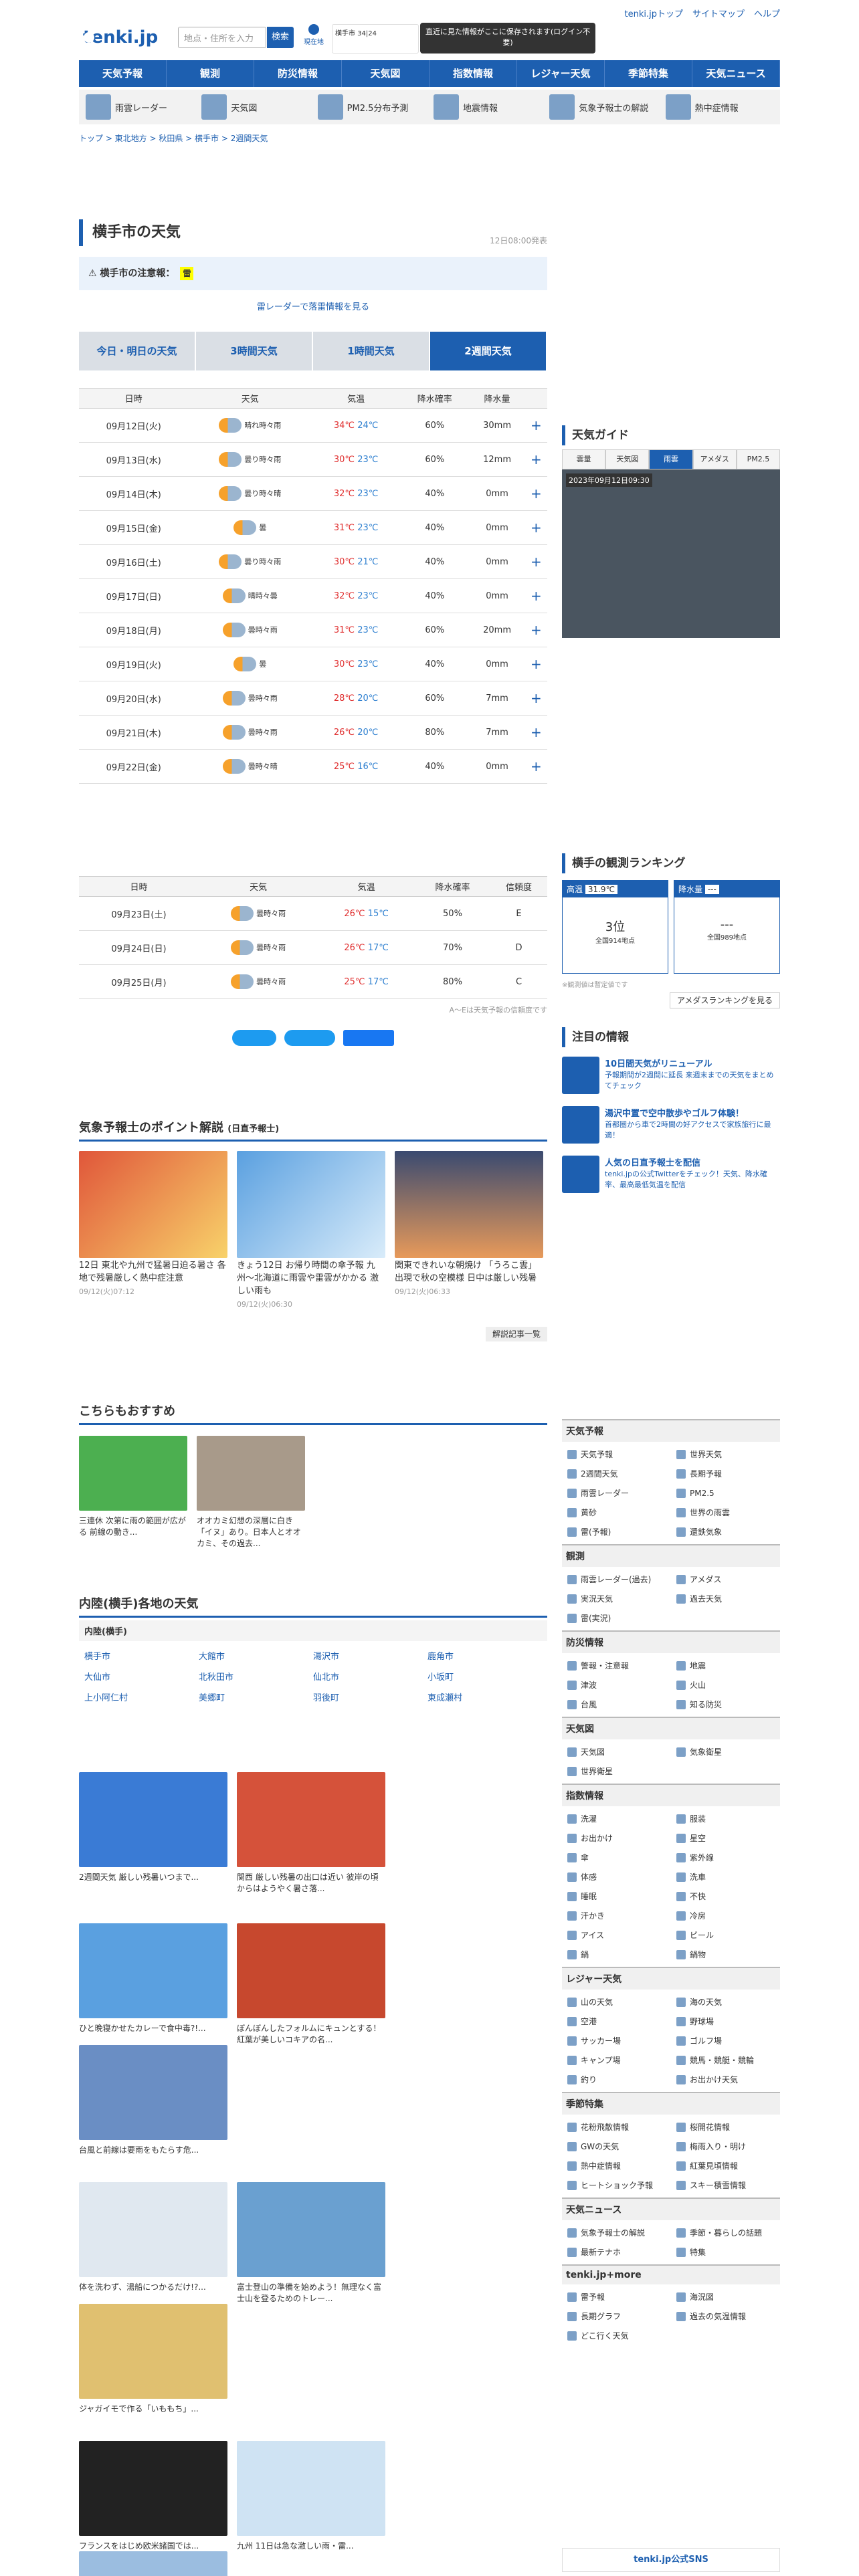 This screenshot has width=859, height=2576. What do you see at coordinates (736, 74) in the screenshot?
I see `gnav-item: 天気ニュース` at bounding box center [736, 74].